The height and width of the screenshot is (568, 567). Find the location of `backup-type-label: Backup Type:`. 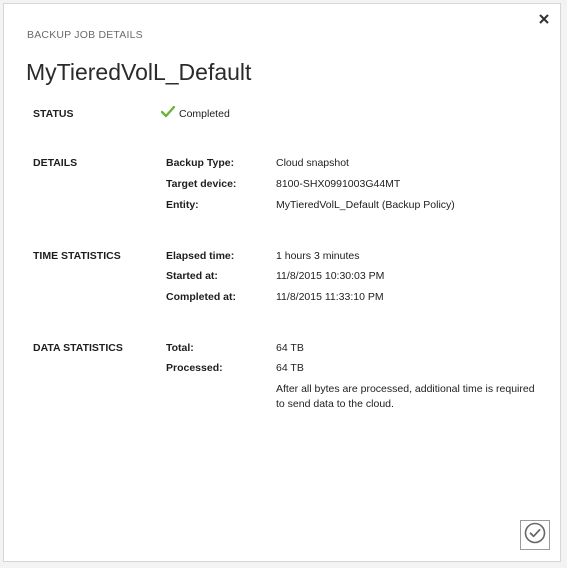

backup-type-label: Backup Type: is located at coordinates (200, 163).